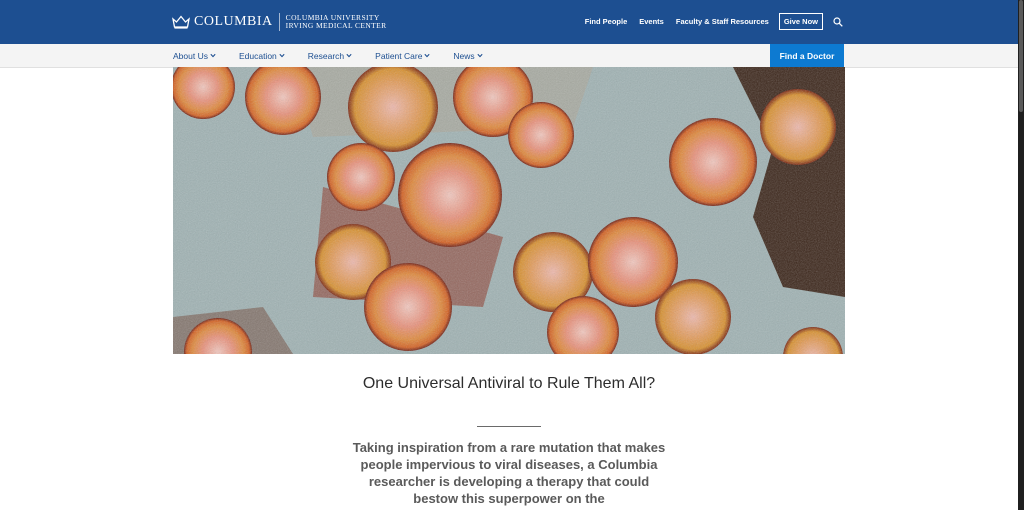  What do you see at coordinates (181, 22) in the screenshot?
I see `crown-icon` at bounding box center [181, 22].